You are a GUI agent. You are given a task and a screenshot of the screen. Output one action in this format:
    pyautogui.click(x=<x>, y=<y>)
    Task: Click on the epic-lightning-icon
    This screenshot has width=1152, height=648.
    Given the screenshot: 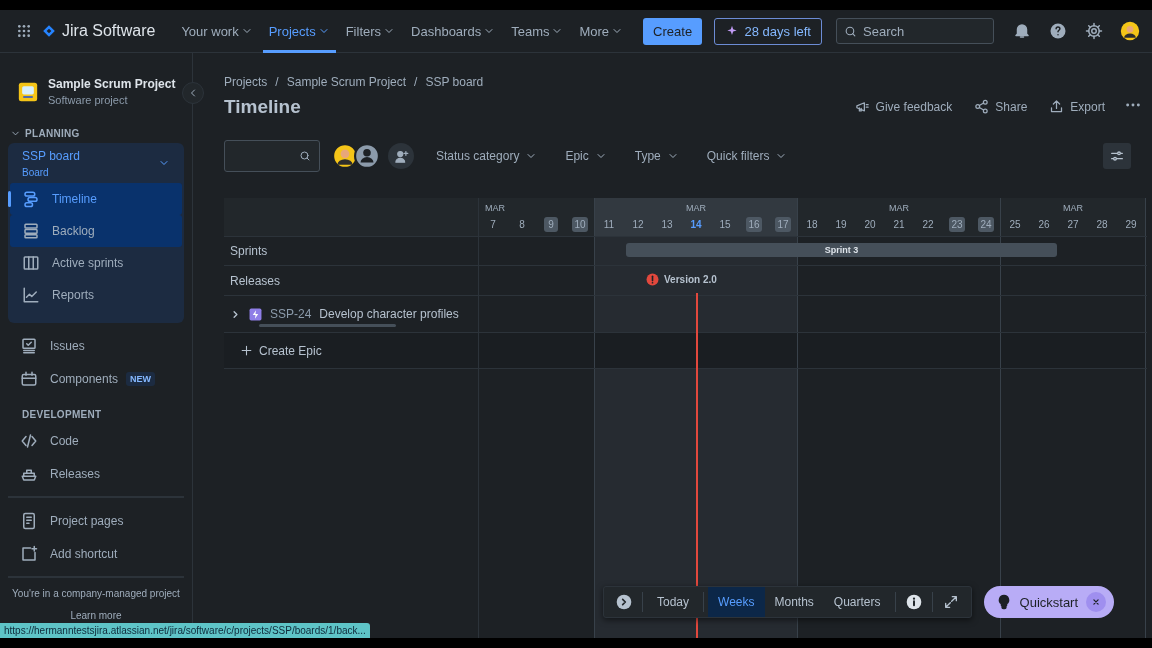 What is the action you would take?
    pyautogui.click(x=255, y=314)
    